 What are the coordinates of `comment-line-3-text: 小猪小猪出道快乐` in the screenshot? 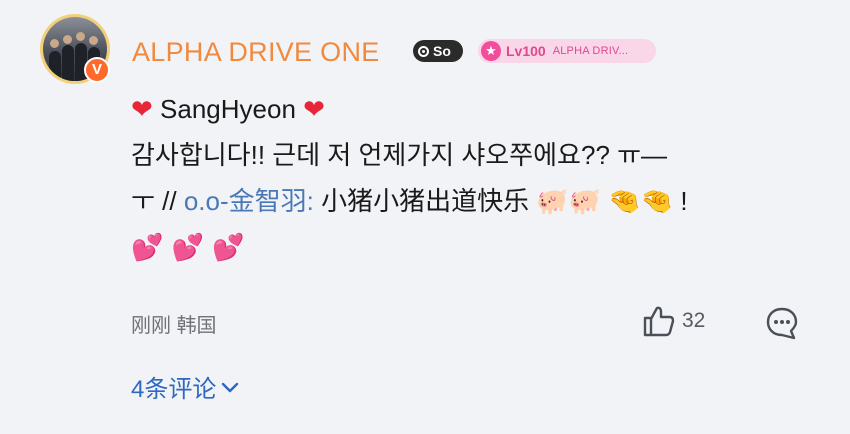 It's located at (425, 201).